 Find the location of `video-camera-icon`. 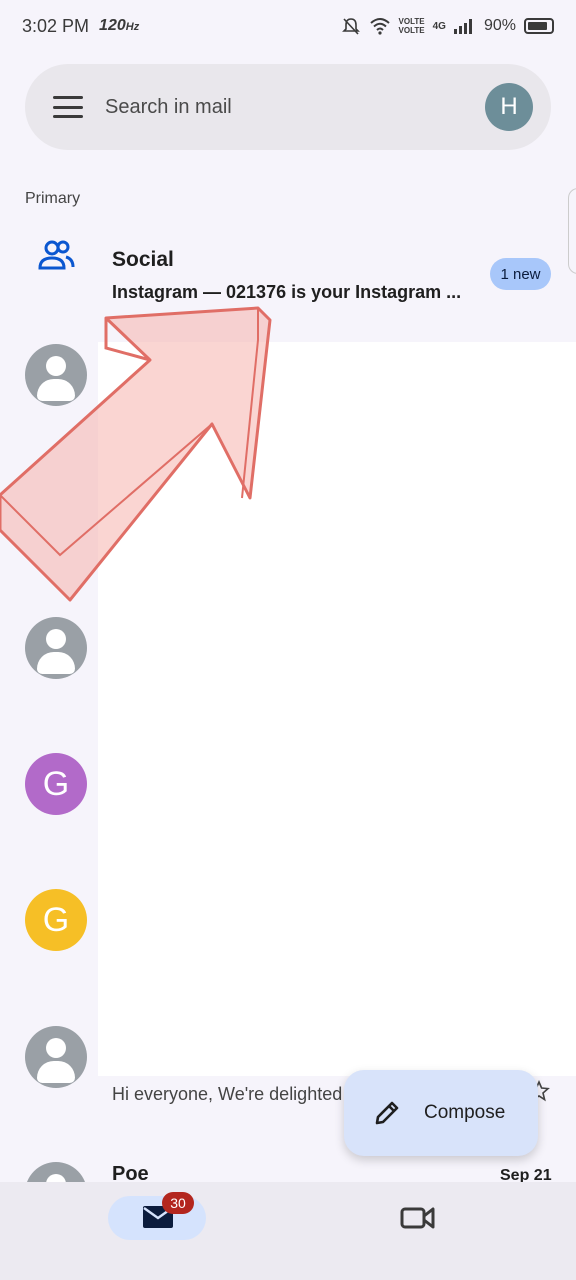

video-camera-icon is located at coordinates (418, 1218).